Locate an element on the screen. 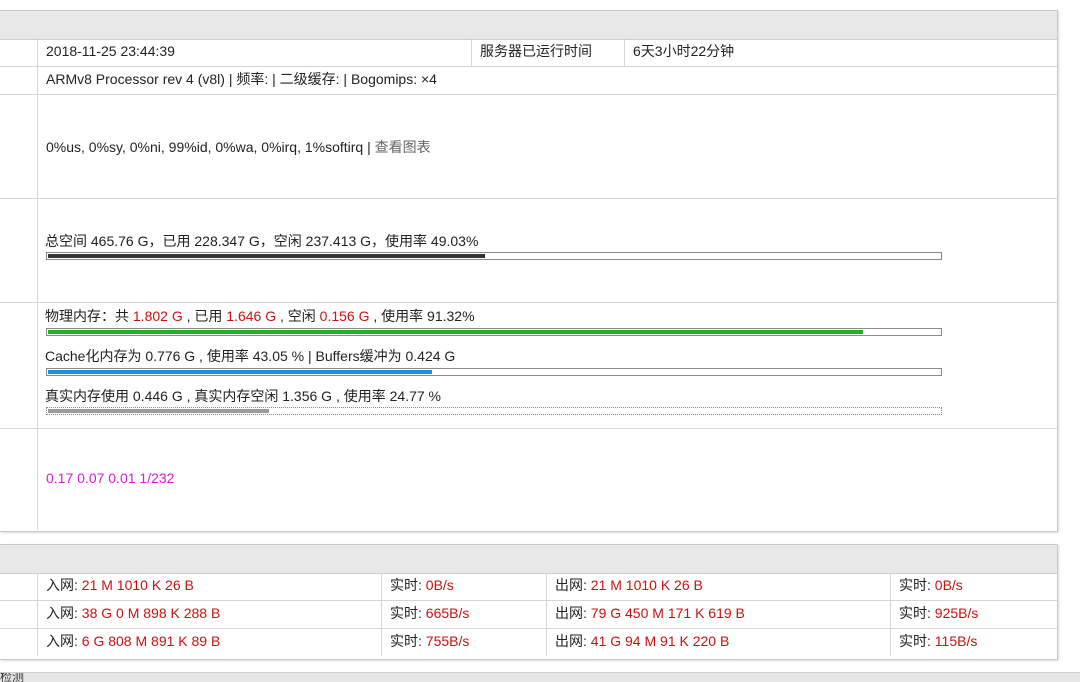 This screenshot has height=682, width=1080. physical-memory-bar-fill is located at coordinates (455, 332).